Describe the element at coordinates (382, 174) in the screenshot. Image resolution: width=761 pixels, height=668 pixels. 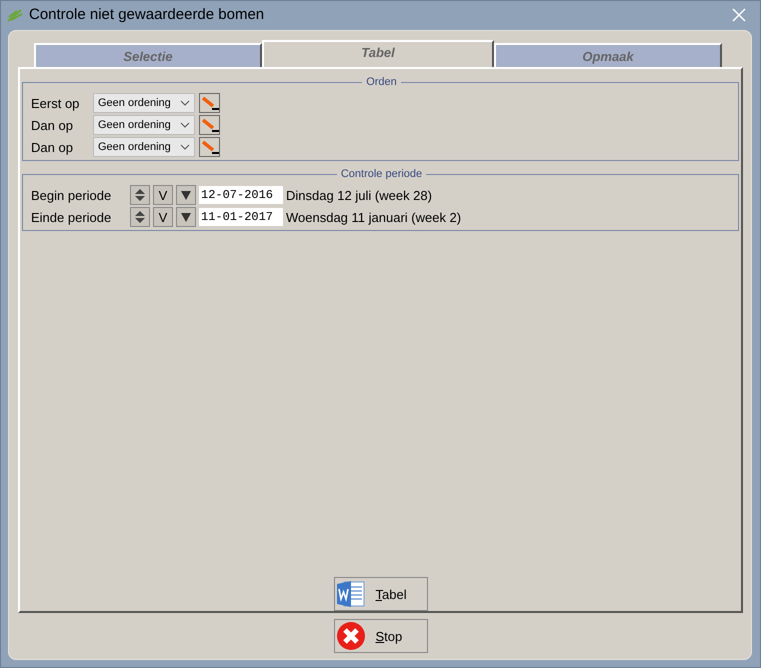
I see `group-title: Controle periode` at that location.